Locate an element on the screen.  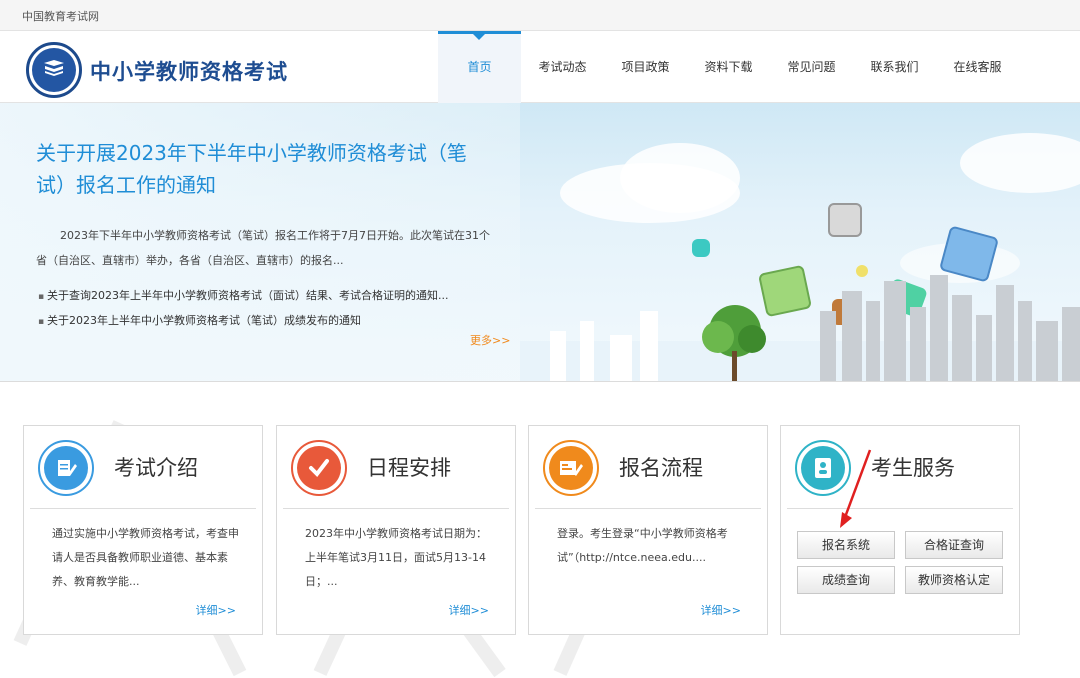
card-title: 考生服务 is located at coordinates (913, 468).